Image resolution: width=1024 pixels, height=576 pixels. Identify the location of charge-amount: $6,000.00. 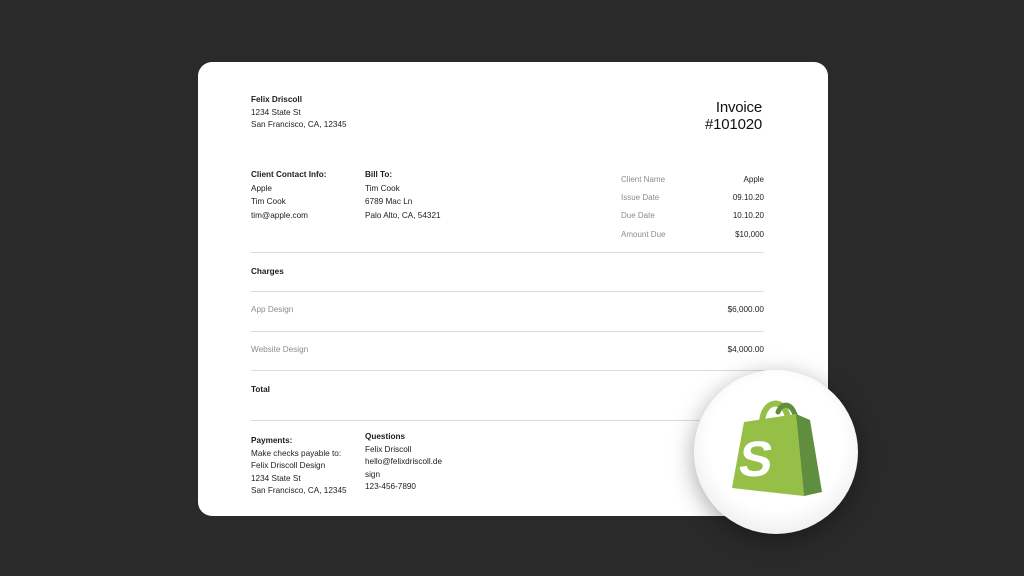
(745, 309).